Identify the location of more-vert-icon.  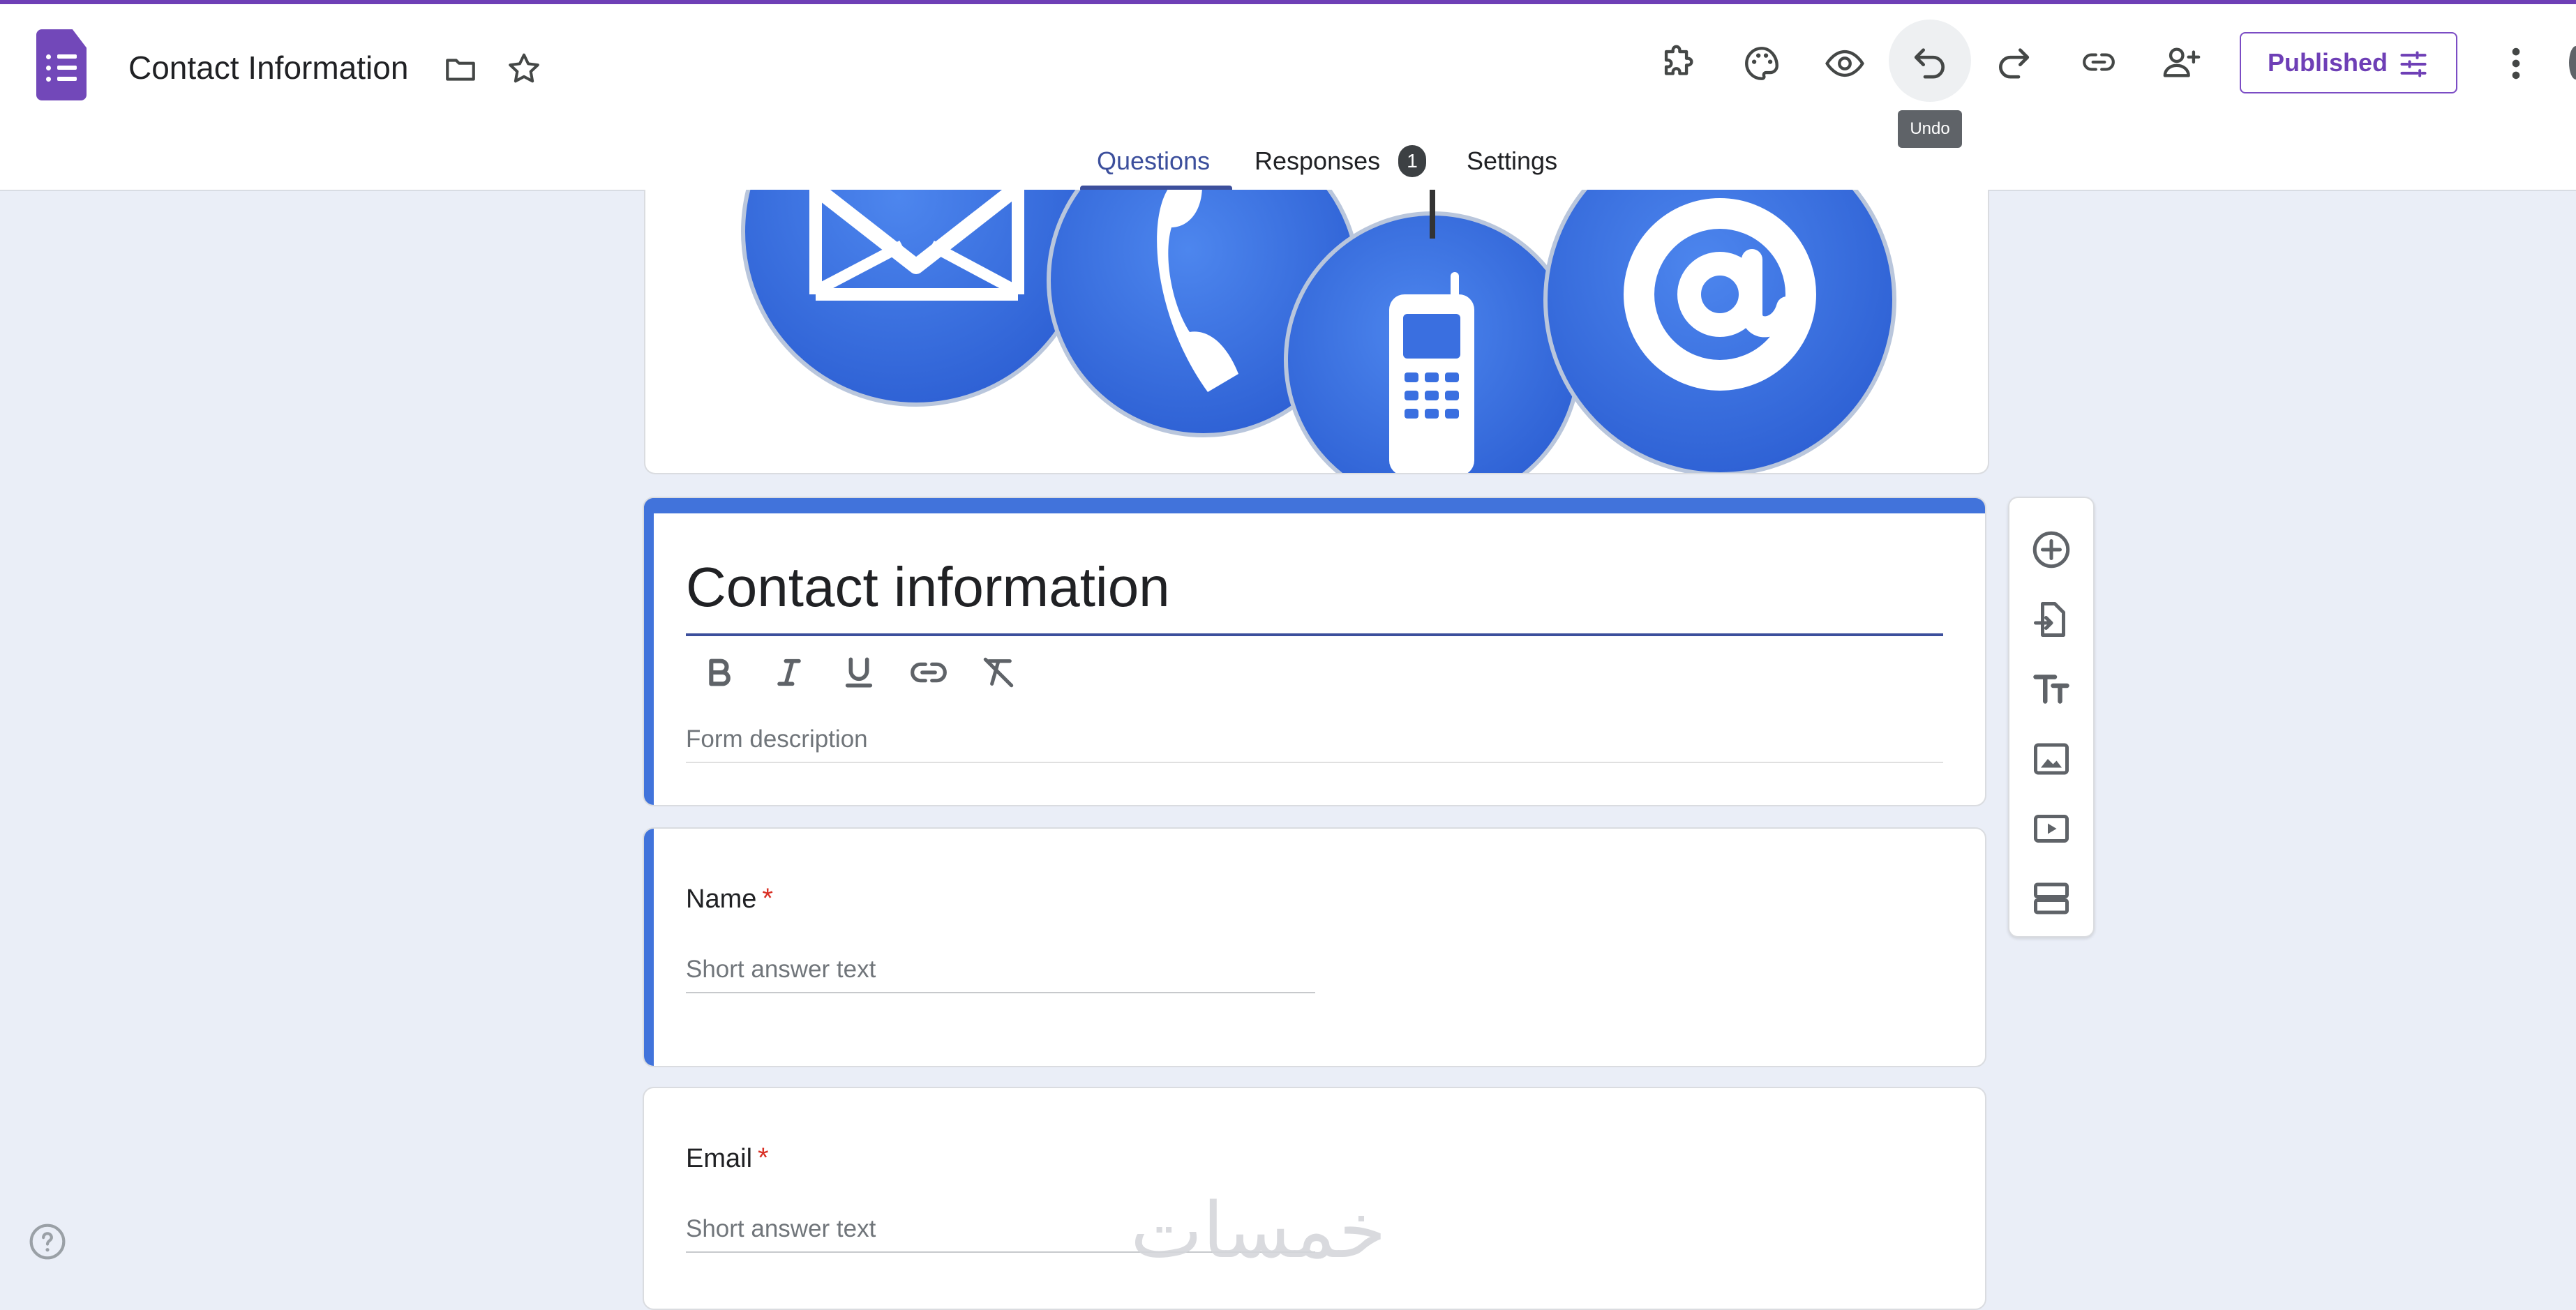
(2516, 63).